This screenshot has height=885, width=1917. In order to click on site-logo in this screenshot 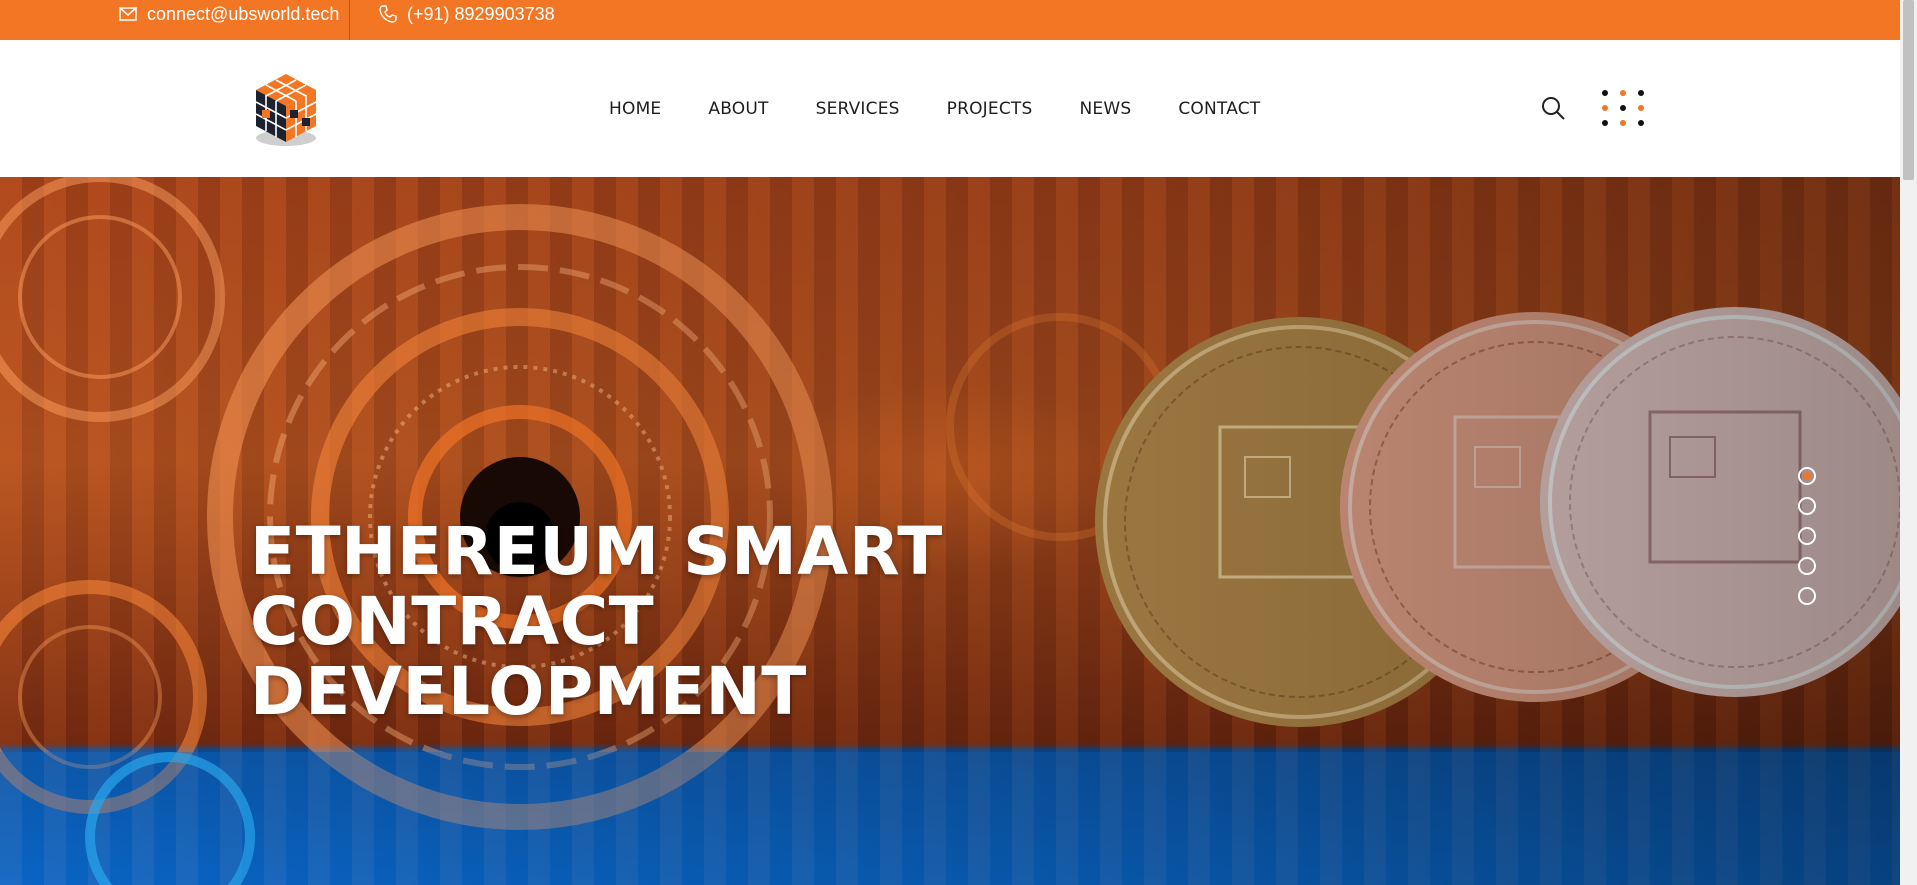, I will do `click(286, 109)`.